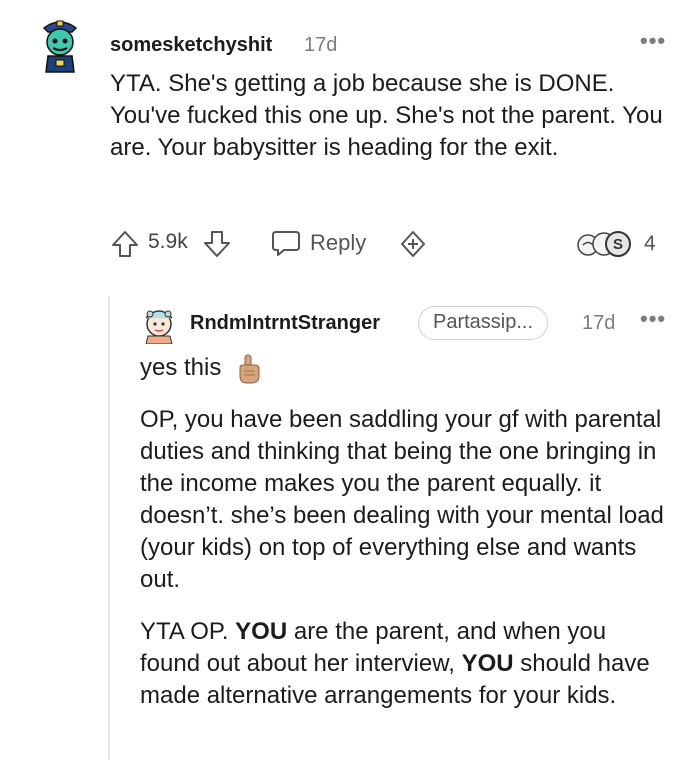 Image resolution: width=700 pixels, height=760 pixels. What do you see at coordinates (390, 243) in the screenshot?
I see `comment-actions: 5.9k Reply S 4` at bounding box center [390, 243].